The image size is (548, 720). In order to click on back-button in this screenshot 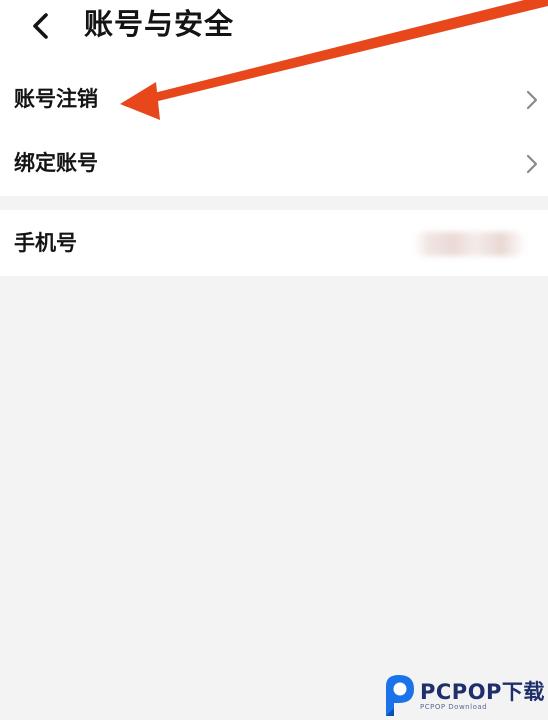, I will do `click(42, 26)`.